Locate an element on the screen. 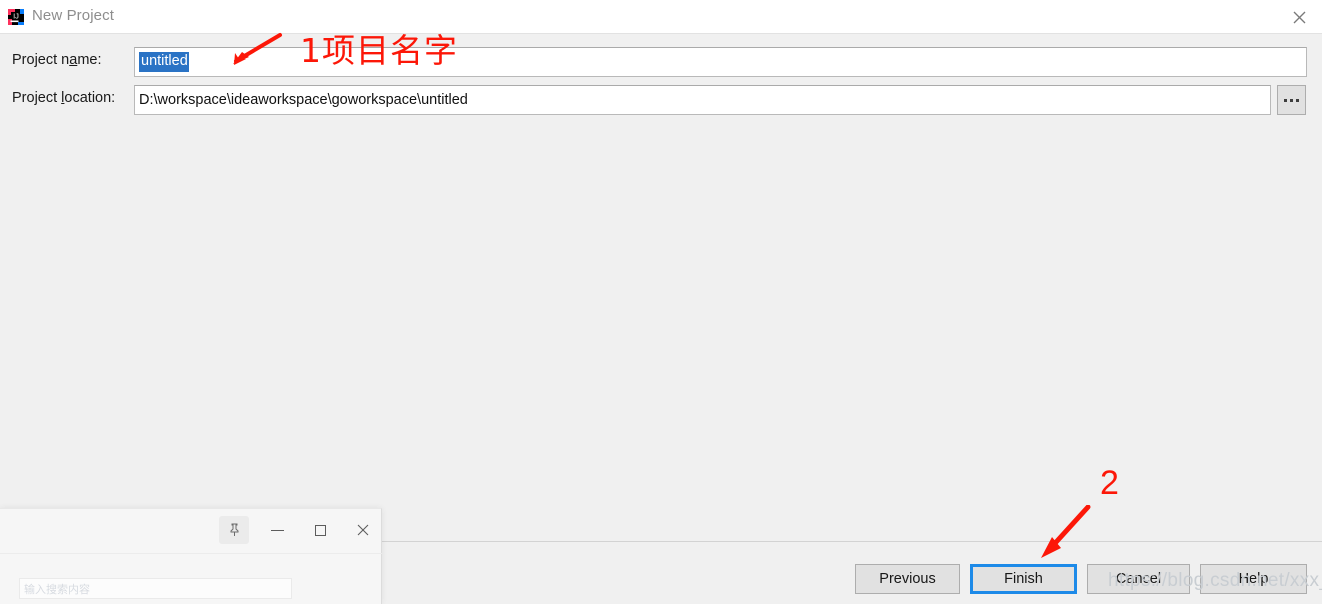  project-name-row: Project name: untitled is located at coordinates (661, 62).